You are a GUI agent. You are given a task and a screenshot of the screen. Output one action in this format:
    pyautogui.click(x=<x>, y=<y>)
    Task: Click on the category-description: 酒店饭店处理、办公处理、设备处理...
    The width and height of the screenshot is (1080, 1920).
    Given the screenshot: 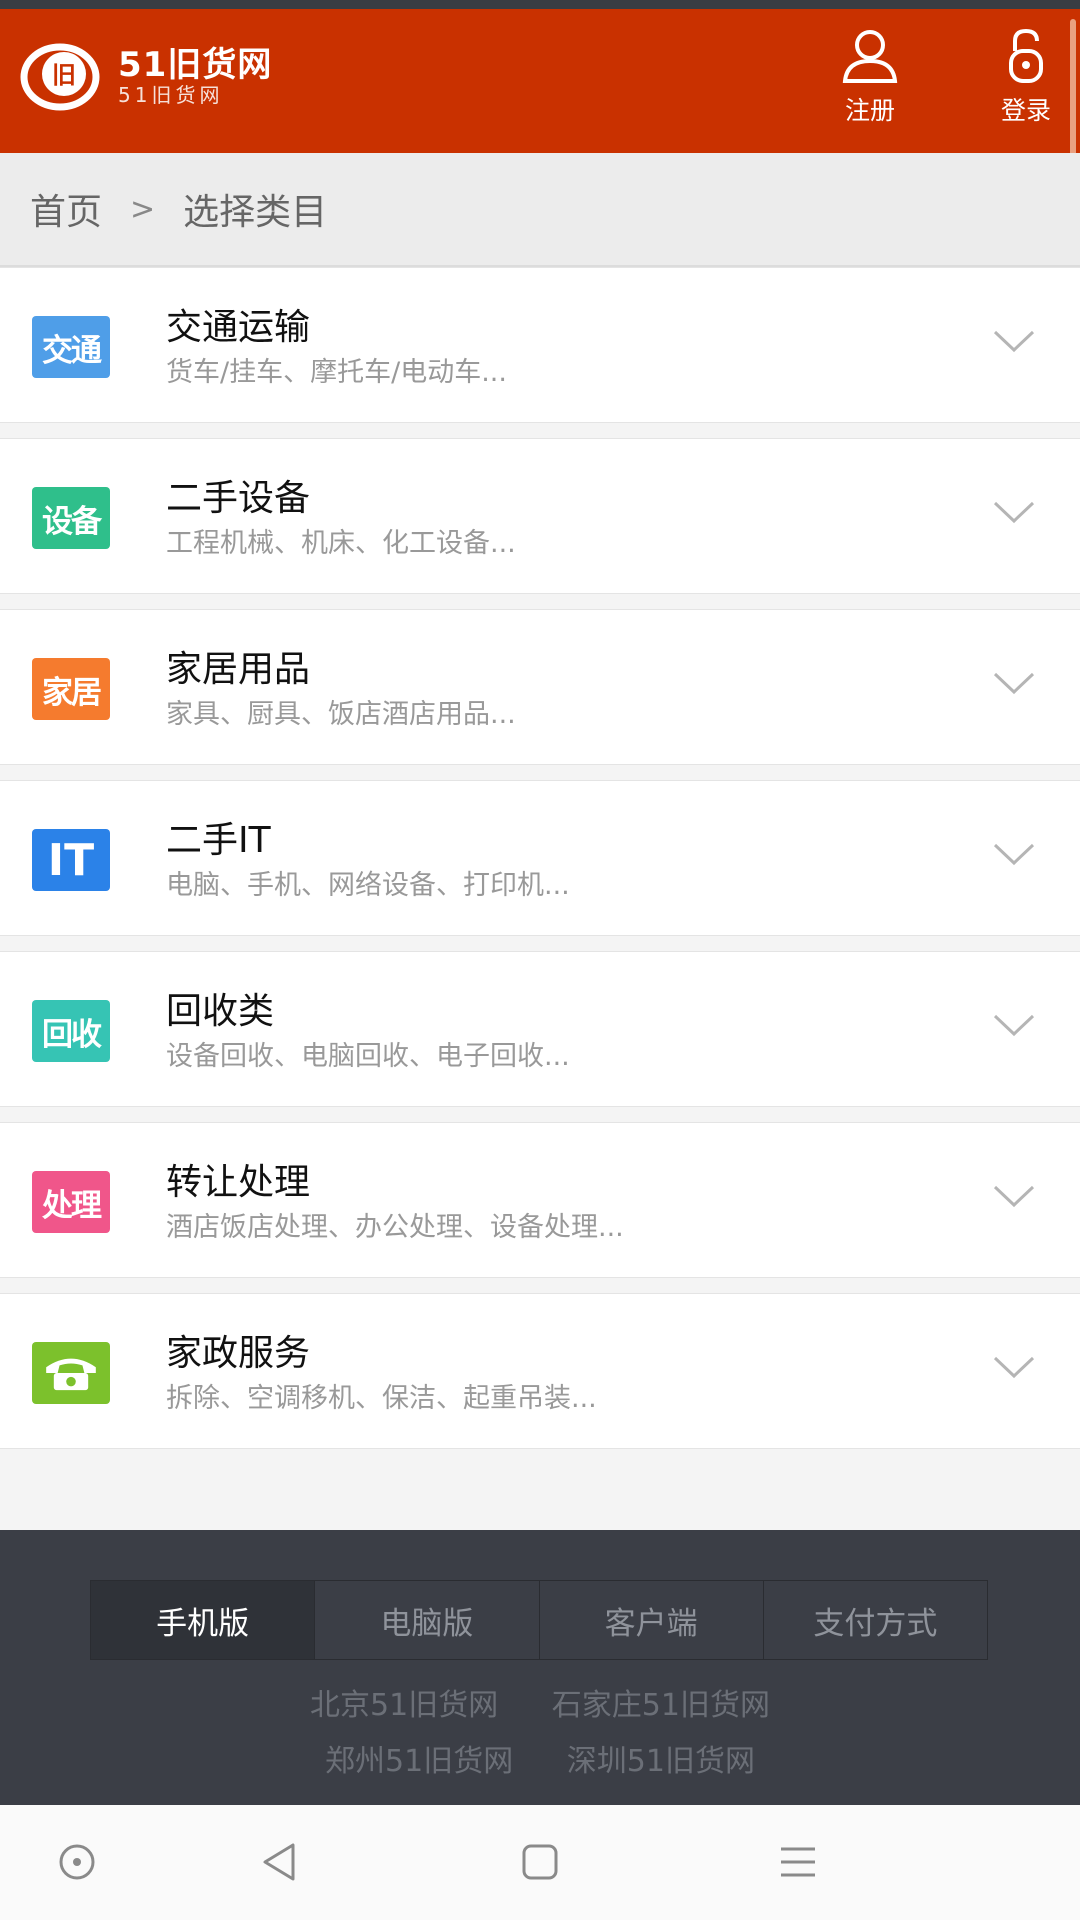 What is the action you would take?
    pyautogui.click(x=395, y=1227)
    